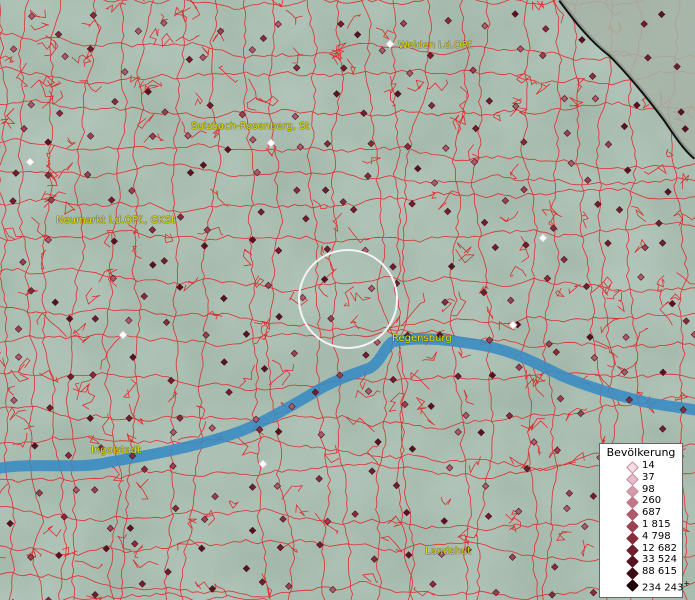 The width and height of the screenshot is (695, 600). Describe the element at coordinates (641, 478) in the screenshot. I see `legend-row: 37` at that location.